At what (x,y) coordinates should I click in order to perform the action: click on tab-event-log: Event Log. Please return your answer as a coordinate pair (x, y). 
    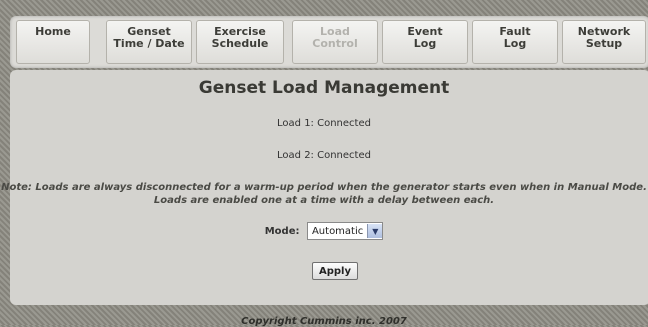
    Looking at the image, I should click on (425, 42).